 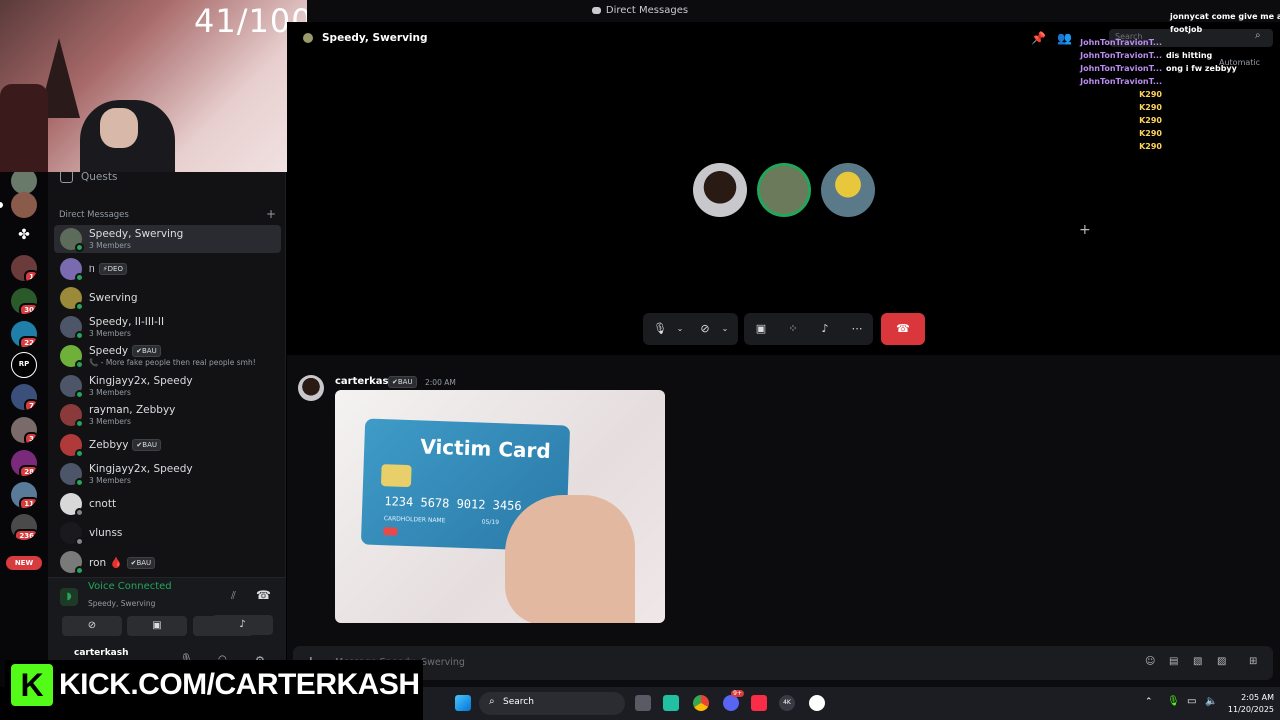 I want to click on screenshare-button: ▣, so click(x=157, y=626).